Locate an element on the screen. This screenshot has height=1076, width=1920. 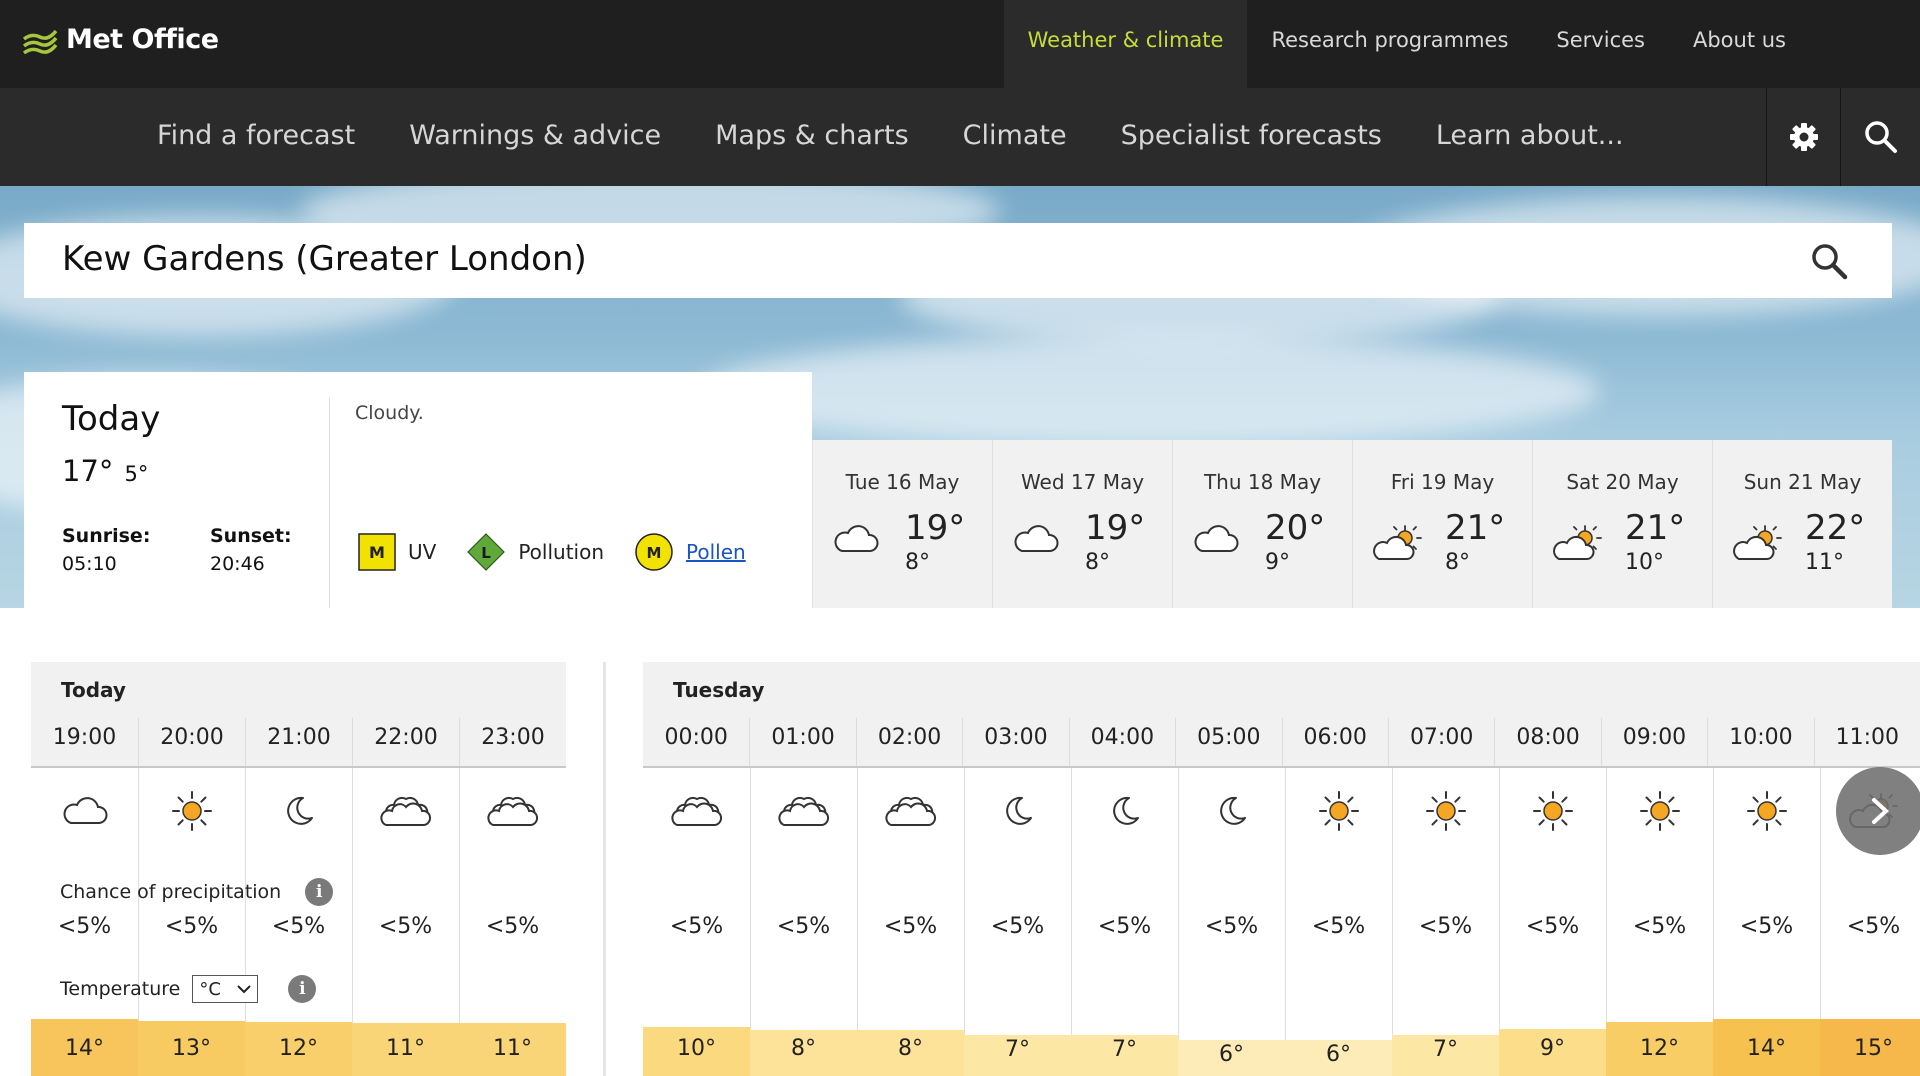
brand-name: Met Office is located at coordinates (142, 39).